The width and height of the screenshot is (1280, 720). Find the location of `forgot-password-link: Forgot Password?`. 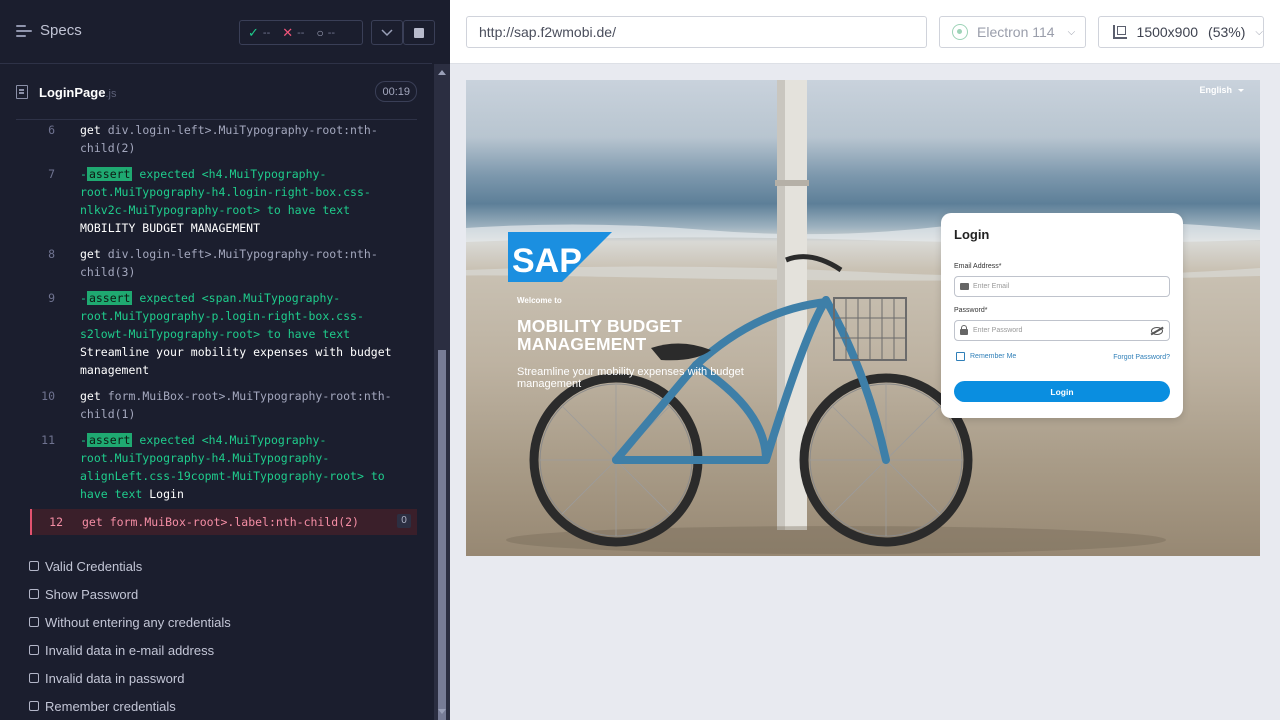

forgot-password-link: Forgot Password? is located at coordinates (1141, 357).